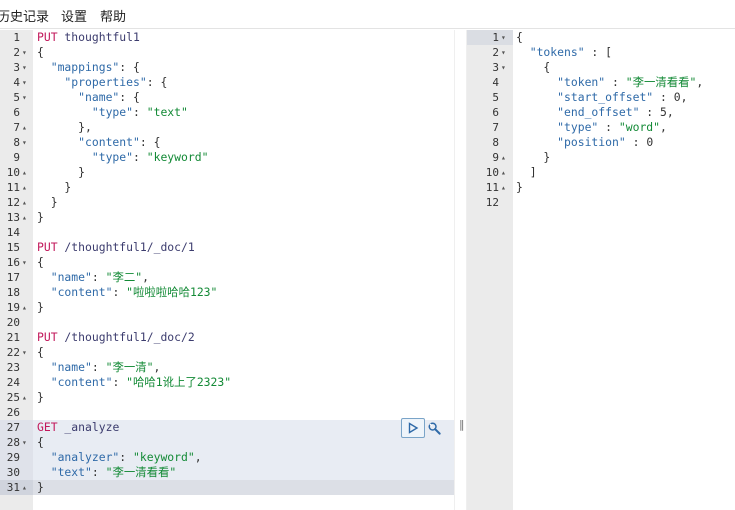 Image resolution: width=735 pixels, height=510 pixels. What do you see at coordinates (227, 187) in the screenshot?
I see `code-line: 11 ▴ }` at bounding box center [227, 187].